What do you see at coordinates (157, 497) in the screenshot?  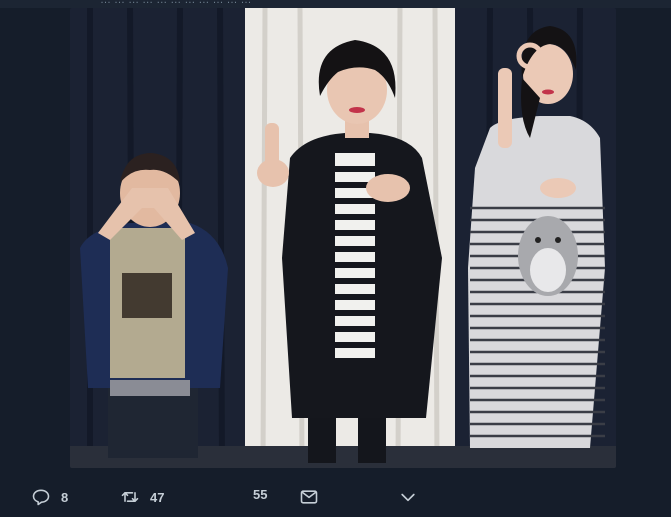 I see `retweet-count: 47` at bounding box center [157, 497].